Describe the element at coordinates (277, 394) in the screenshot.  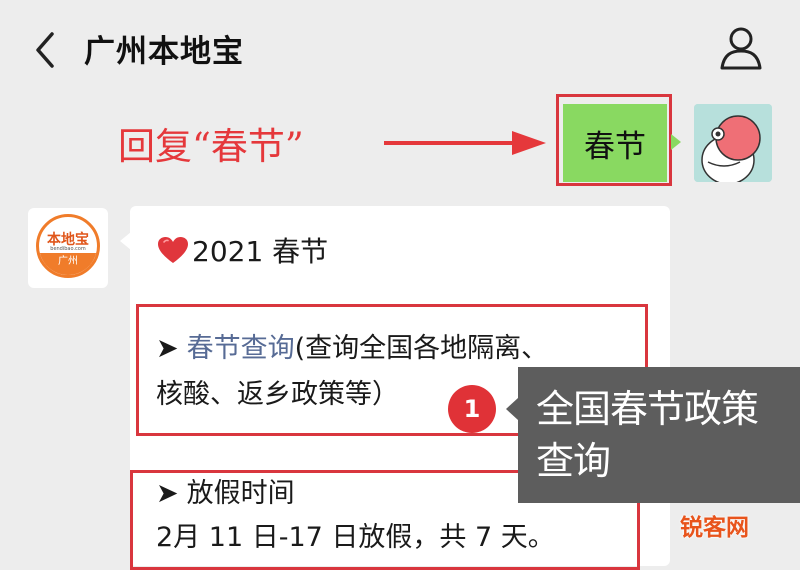
I see `query-description-line2: 核酸、返乡政策等）` at that location.